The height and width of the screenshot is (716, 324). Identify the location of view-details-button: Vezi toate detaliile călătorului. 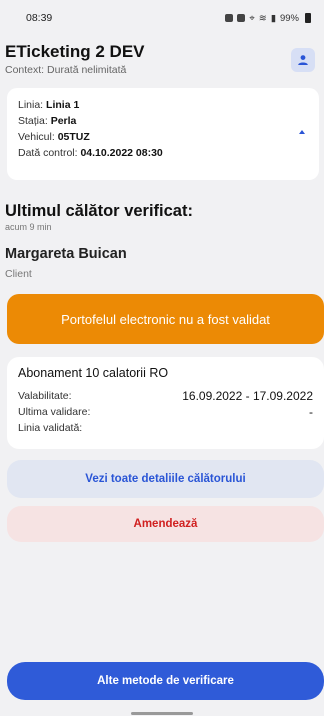
(165, 479).